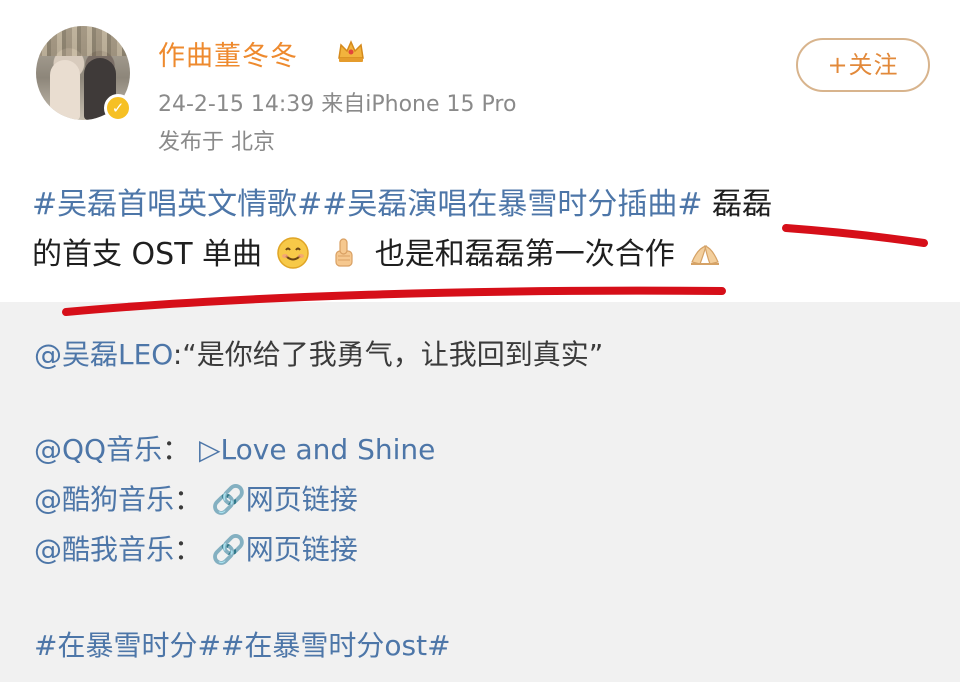 Image resolution: width=960 pixels, height=682 pixels. What do you see at coordinates (103, 354) in the screenshot?
I see `mention-link: @吴磊LEO` at bounding box center [103, 354].